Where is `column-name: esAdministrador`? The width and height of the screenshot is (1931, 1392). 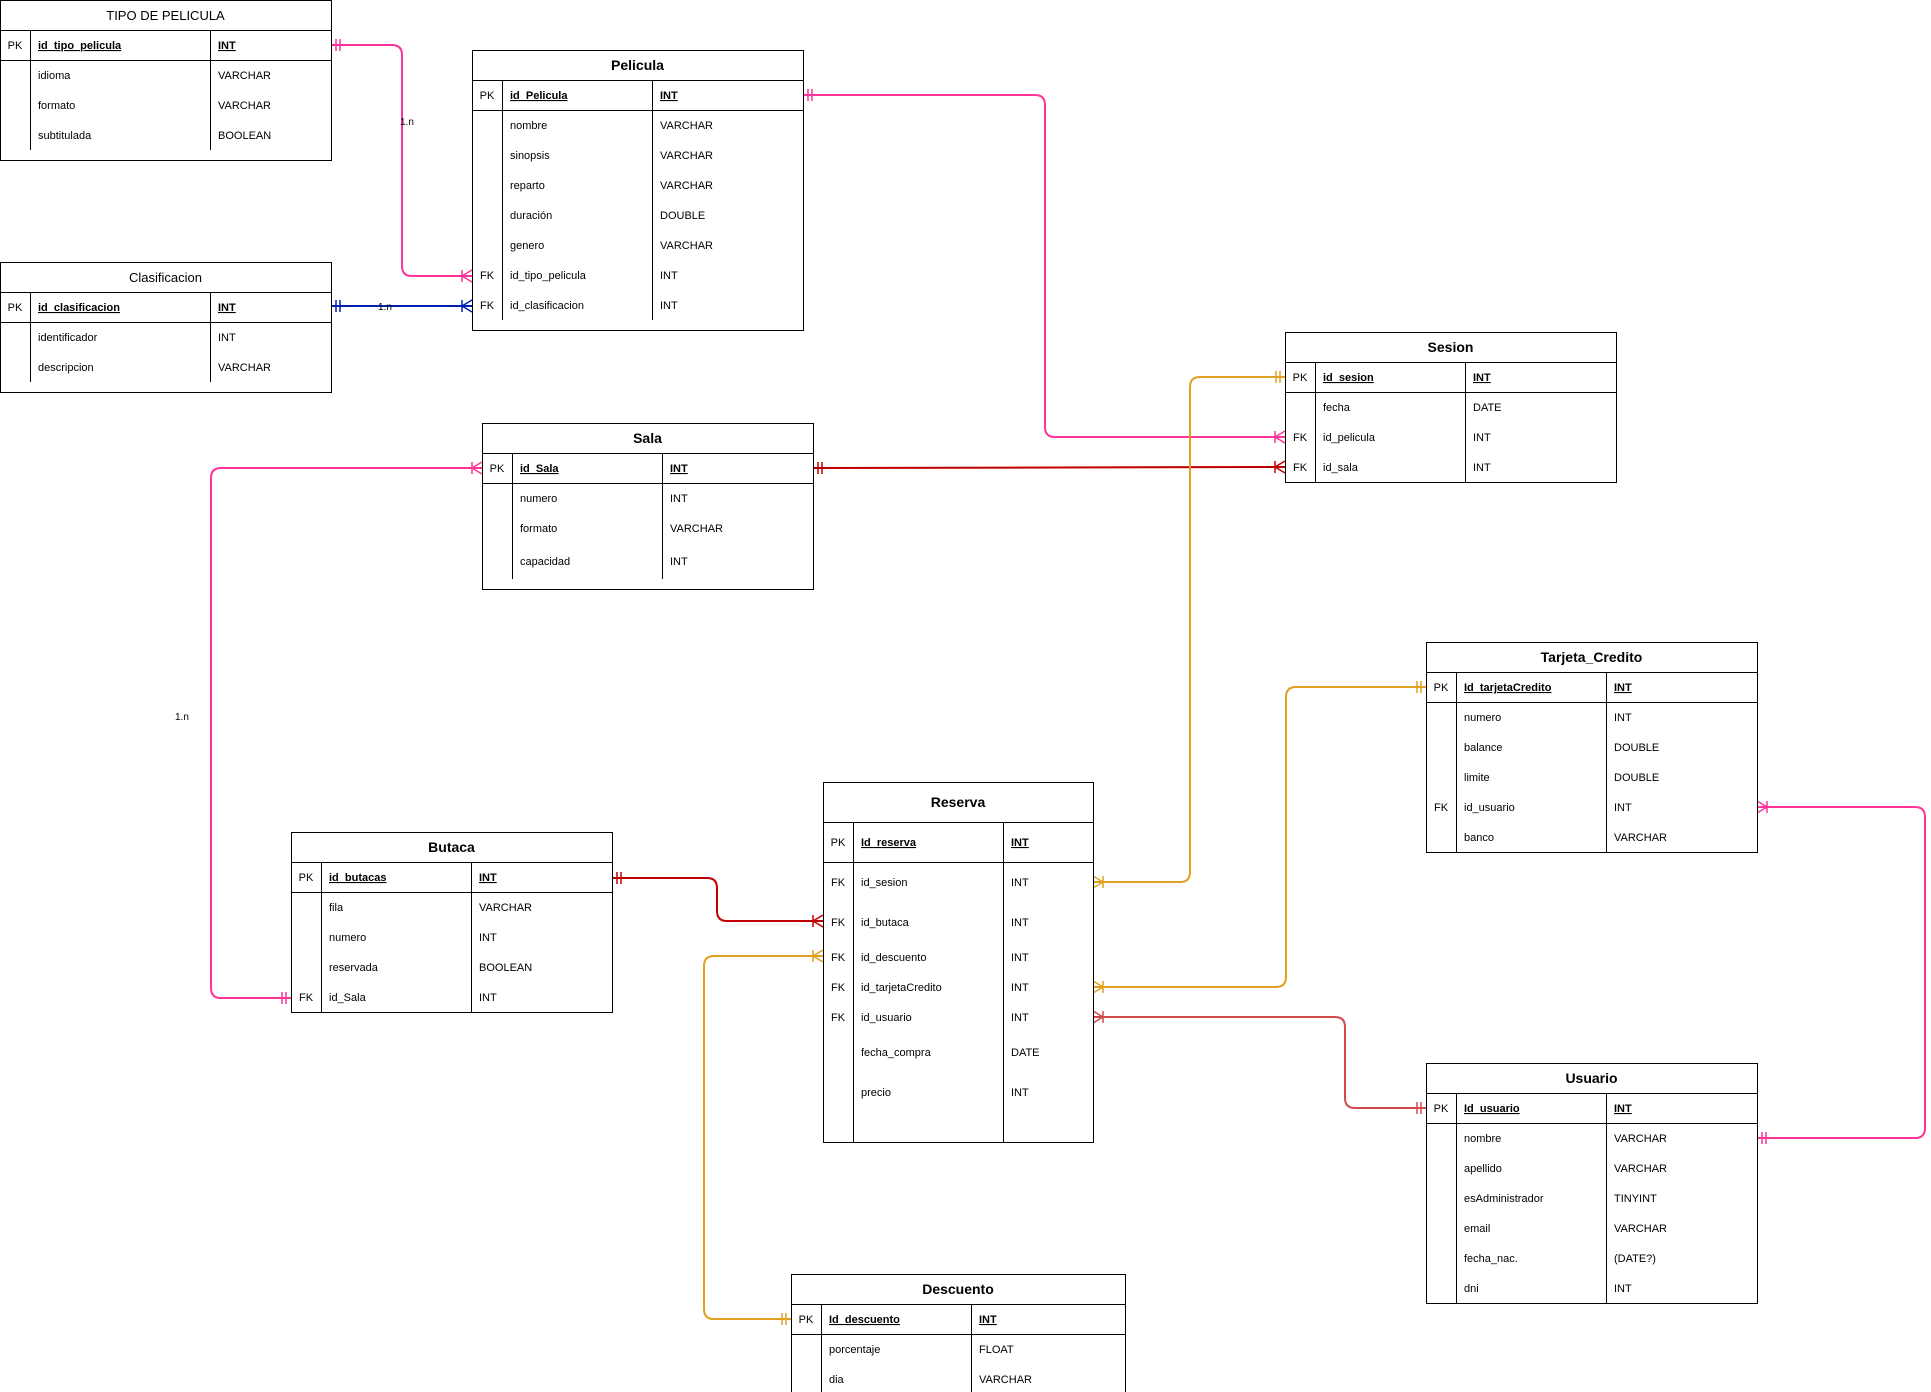
column-name: esAdministrador is located at coordinates (1504, 1199).